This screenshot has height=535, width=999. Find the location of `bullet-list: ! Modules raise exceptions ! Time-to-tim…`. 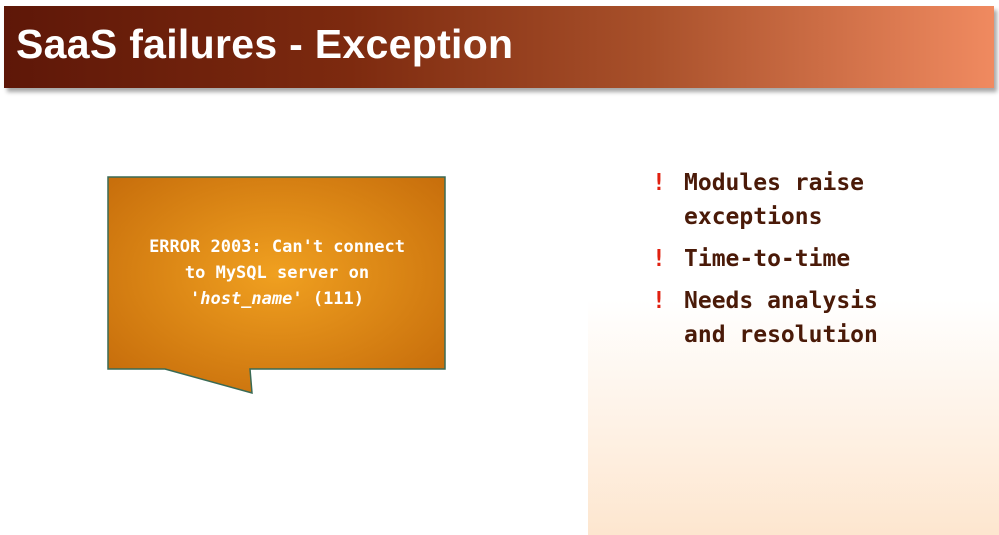

bullet-list: ! Modules raise exceptions ! Time-to-tim… is located at coordinates (787, 263).